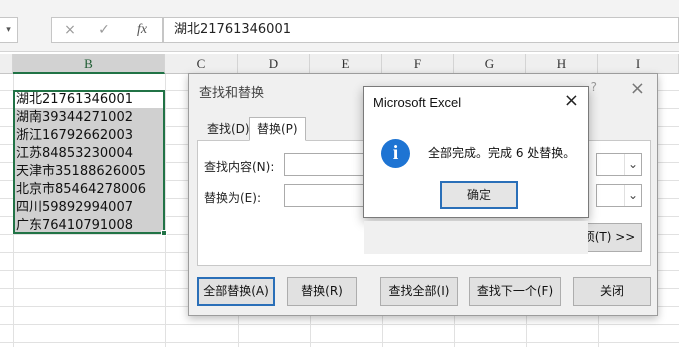 The width and height of the screenshot is (679, 347). I want to click on find-what-input, so click(324, 164).